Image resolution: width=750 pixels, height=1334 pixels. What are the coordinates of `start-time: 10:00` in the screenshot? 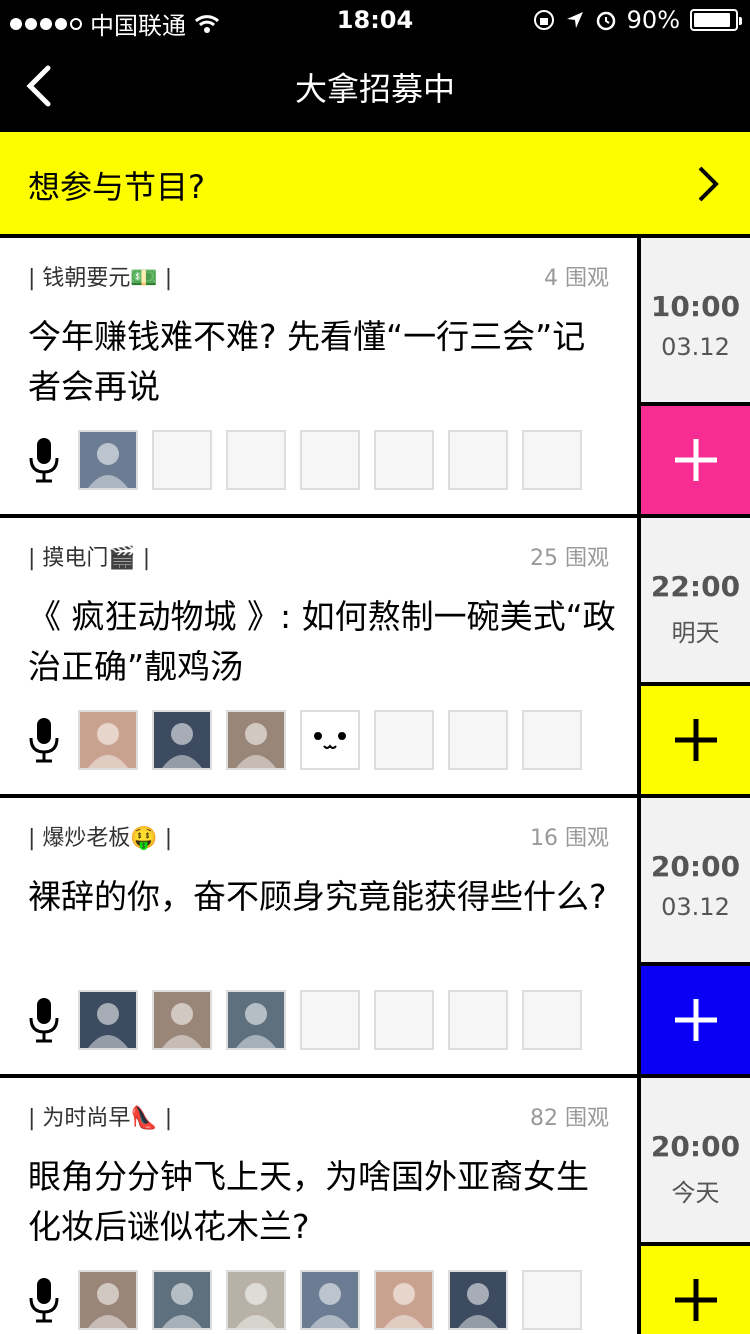 It's located at (695, 306).